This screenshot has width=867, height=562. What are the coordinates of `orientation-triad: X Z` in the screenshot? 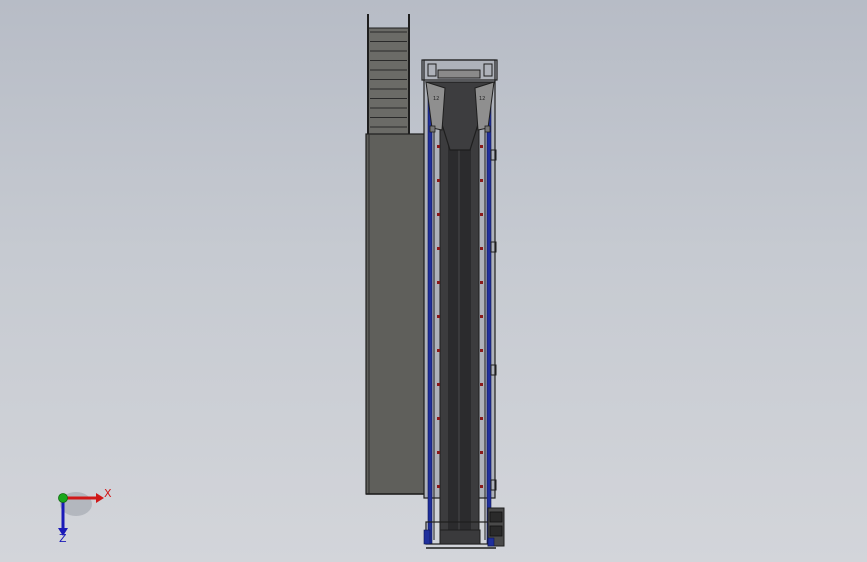 It's located at (85, 518).